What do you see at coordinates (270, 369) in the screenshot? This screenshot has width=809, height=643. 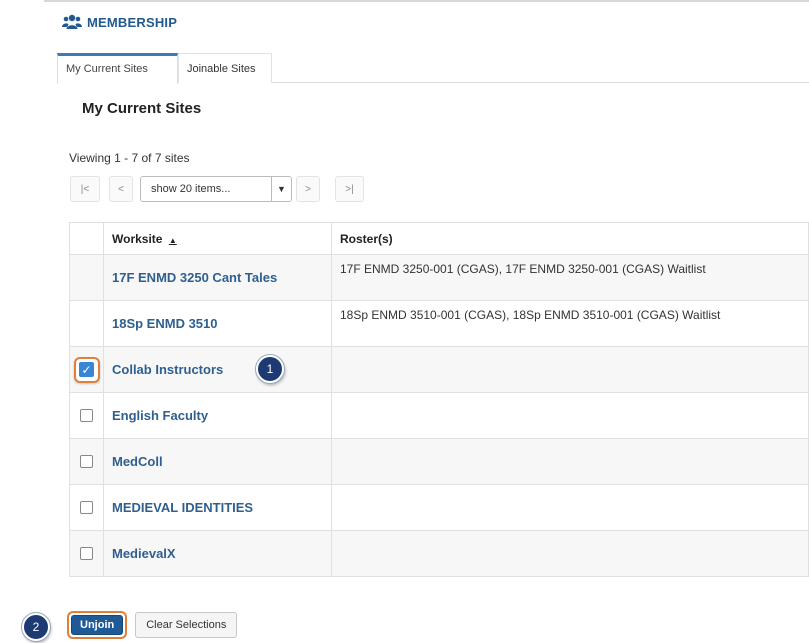 I see `step-callout-1: 1` at bounding box center [270, 369].